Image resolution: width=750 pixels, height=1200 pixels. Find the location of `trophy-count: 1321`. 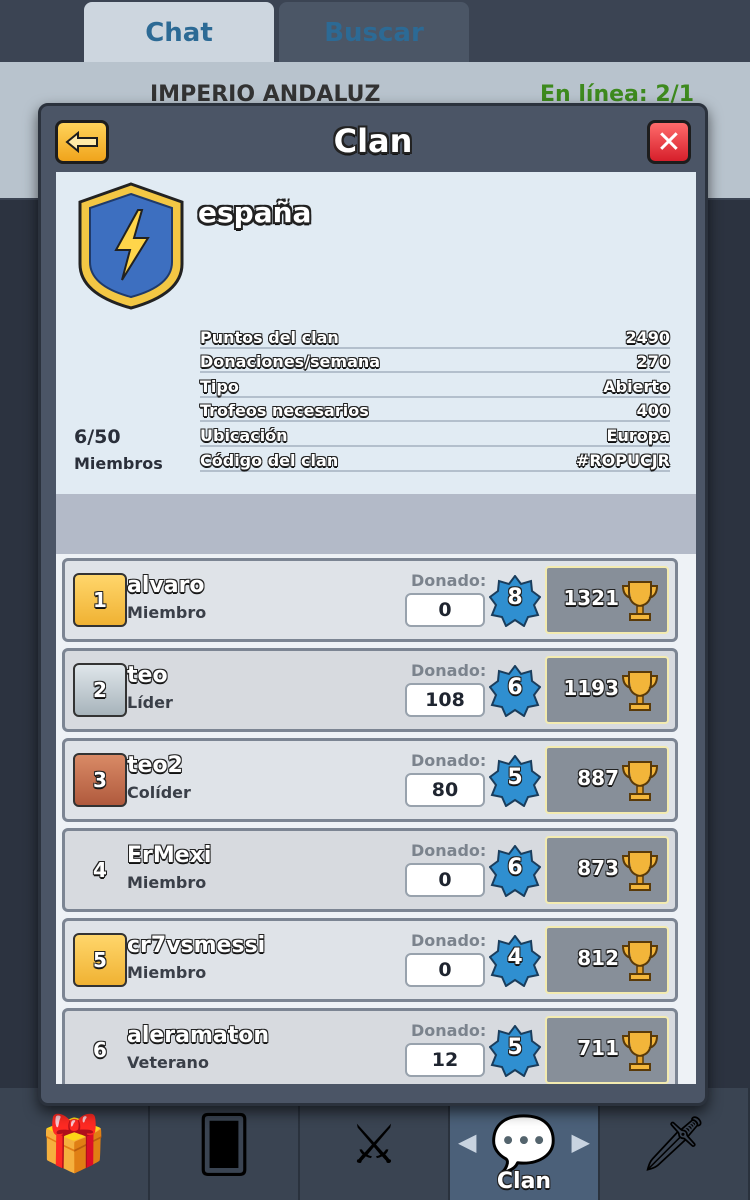

trophy-count: 1321 is located at coordinates (591, 598).